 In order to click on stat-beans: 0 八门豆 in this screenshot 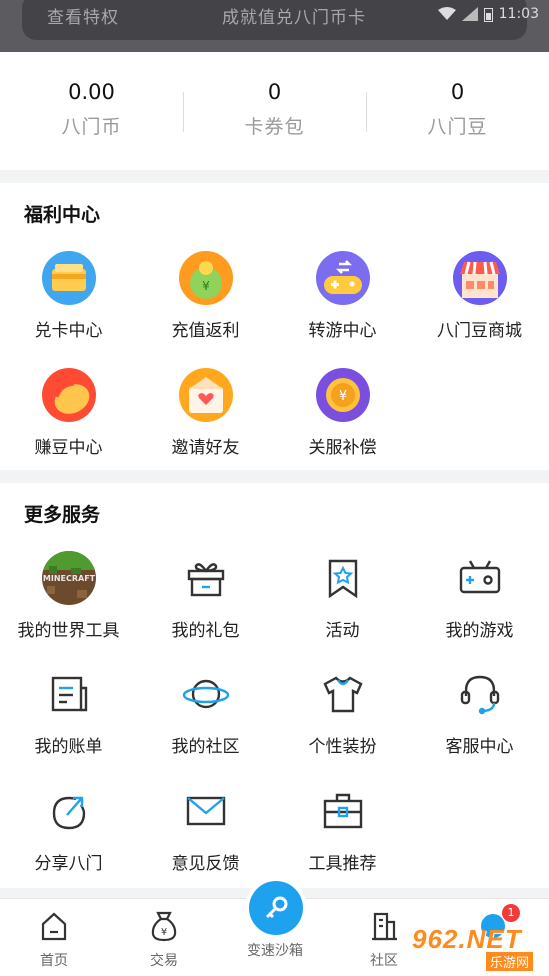, I will do `click(457, 109)`.